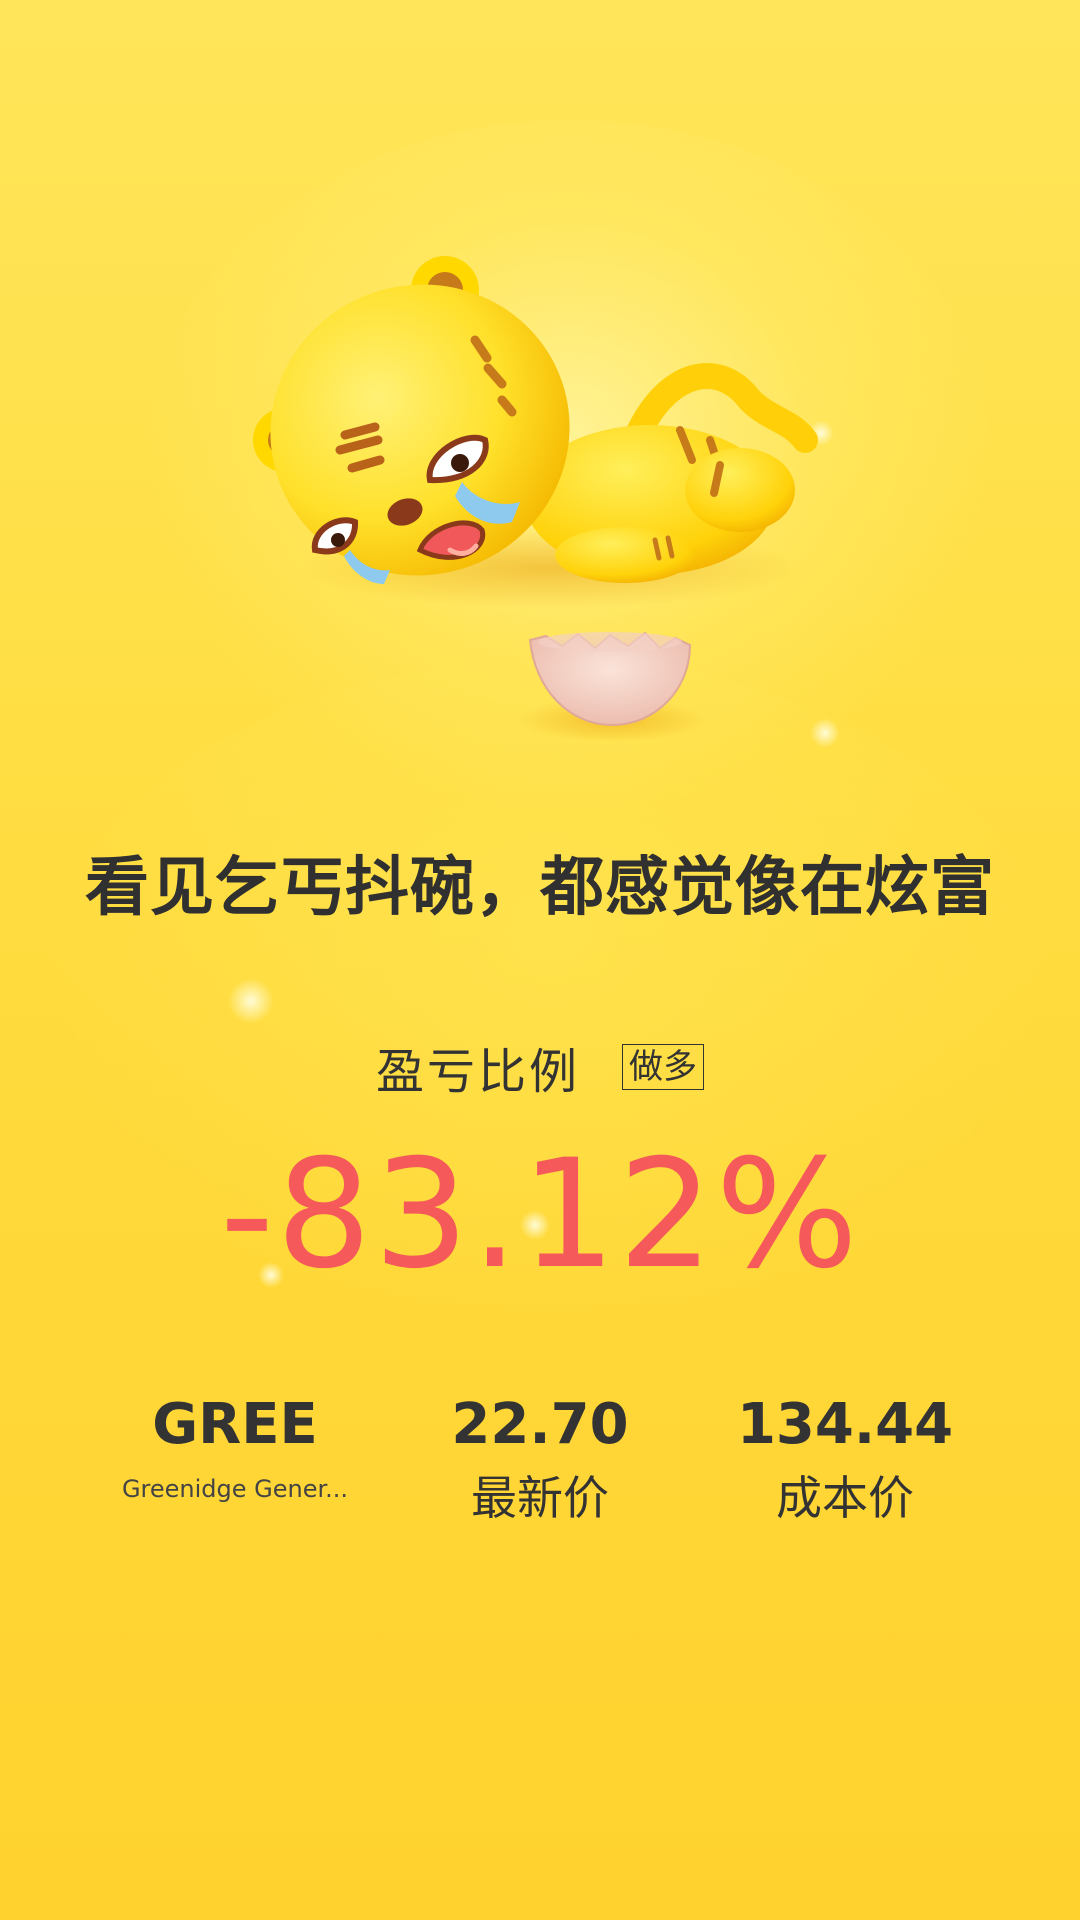  What do you see at coordinates (540, 1459) in the screenshot?
I see `latest-price: 22.70 最新价` at bounding box center [540, 1459].